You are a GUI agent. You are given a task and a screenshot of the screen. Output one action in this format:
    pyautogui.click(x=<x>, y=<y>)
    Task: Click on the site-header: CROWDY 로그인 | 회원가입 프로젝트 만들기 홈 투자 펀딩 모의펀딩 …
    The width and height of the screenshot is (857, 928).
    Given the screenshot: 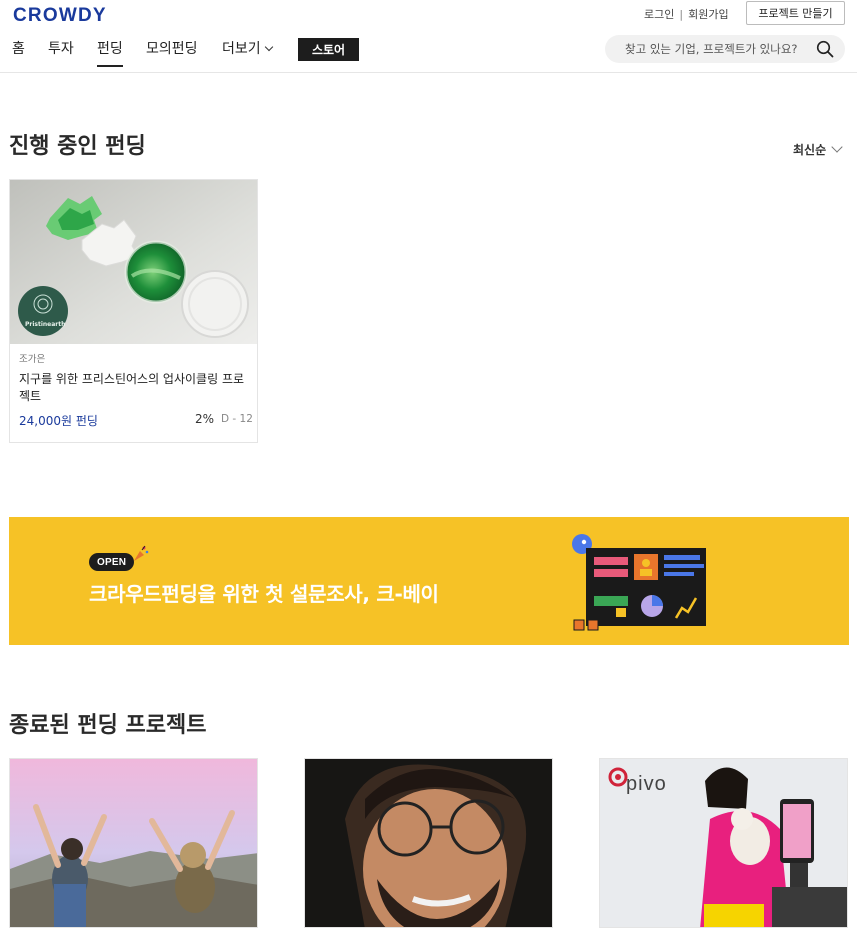 What is the action you would take?
    pyautogui.click(x=428, y=36)
    